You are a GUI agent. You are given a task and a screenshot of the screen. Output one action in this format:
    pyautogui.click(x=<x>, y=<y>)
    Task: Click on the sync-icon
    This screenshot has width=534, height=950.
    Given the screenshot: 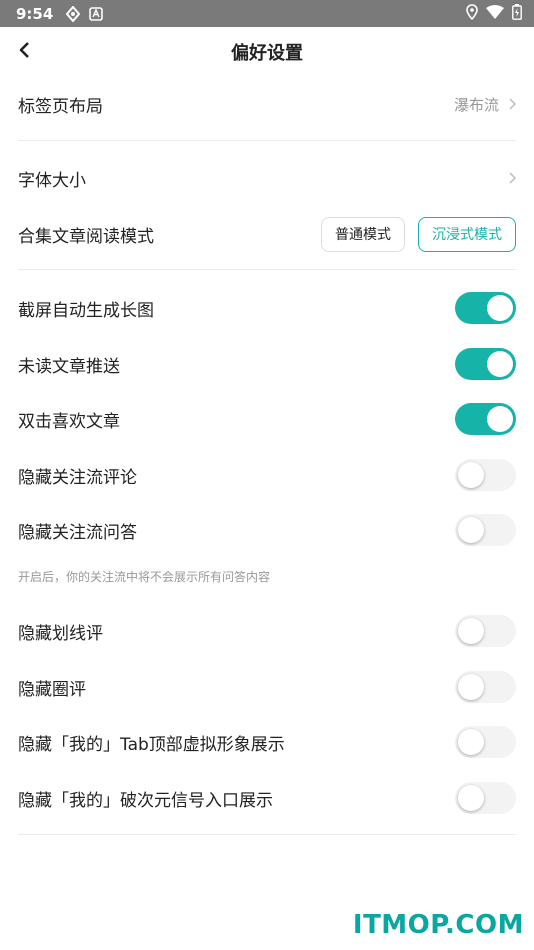 What is the action you would take?
    pyautogui.click(x=73, y=13)
    